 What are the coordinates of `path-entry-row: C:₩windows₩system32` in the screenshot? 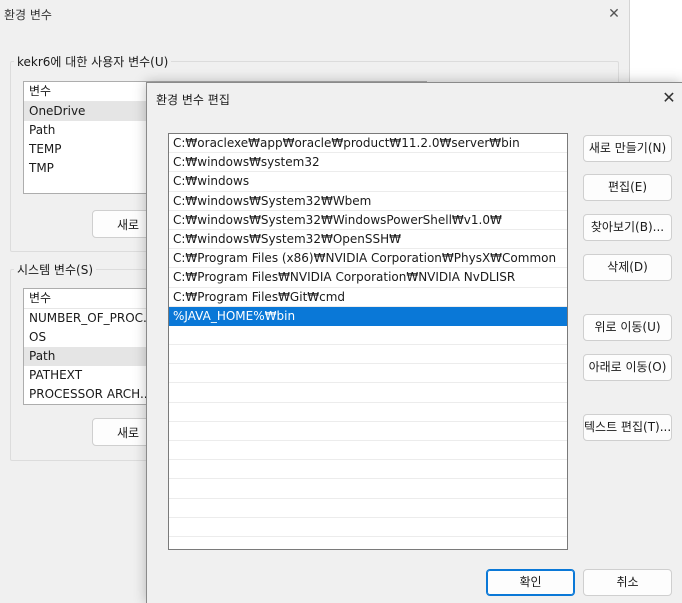 It's located at (368, 163).